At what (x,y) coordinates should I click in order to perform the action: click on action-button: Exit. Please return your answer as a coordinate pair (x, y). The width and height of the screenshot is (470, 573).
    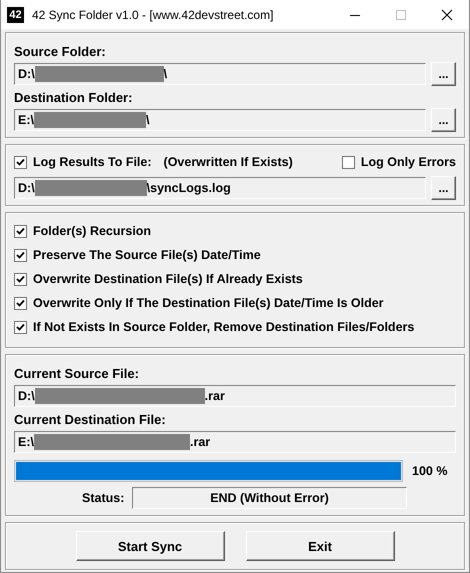
    Looking at the image, I should click on (320, 546).